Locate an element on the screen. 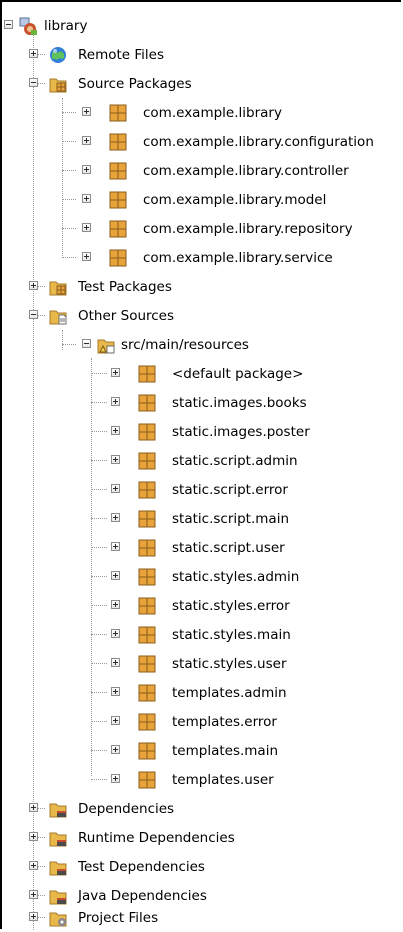 The height and width of the screenshot is (932, 403). tree-row-package: templates.error is located at coordinates (201, 722).